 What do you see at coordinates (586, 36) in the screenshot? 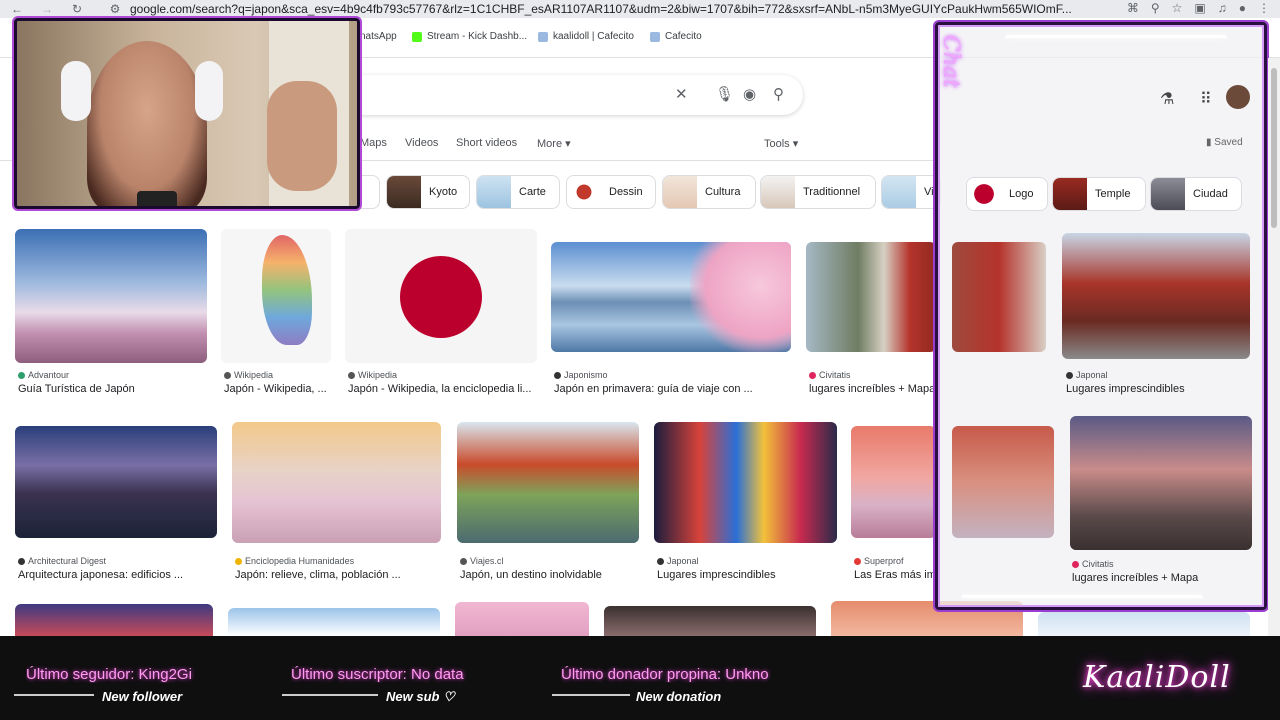
I see `bookmark-item: kaalidoll | Cafecito` at bounding box center [586, 36].